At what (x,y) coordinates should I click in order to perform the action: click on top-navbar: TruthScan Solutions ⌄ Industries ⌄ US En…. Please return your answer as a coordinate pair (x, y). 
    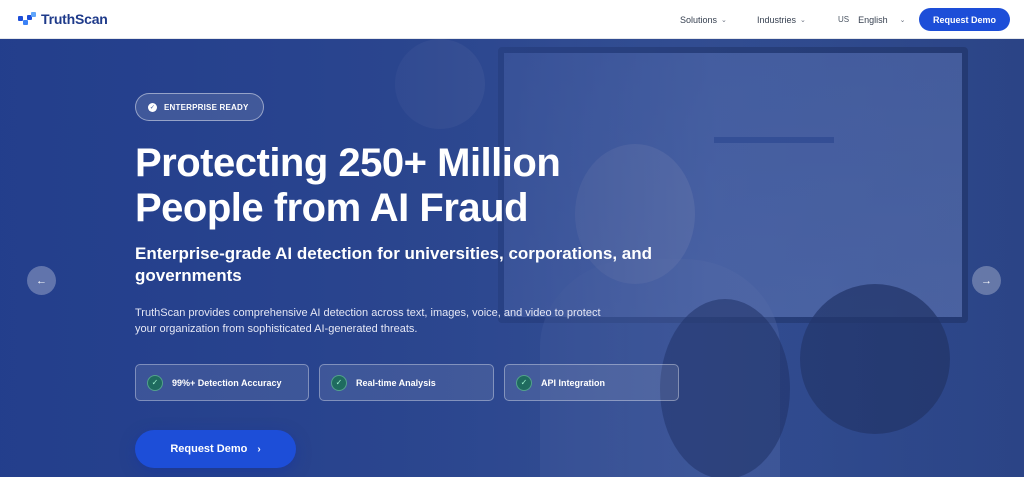
    Looking at the image, I should click on (512, 19).